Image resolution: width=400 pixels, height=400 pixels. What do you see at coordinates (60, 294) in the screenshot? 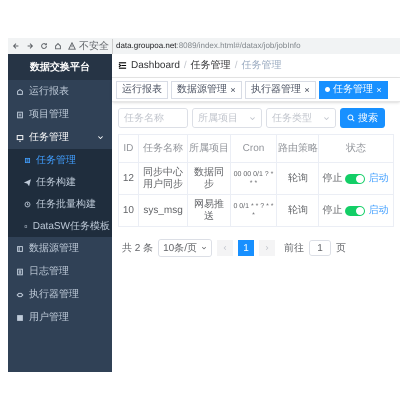
I see `sidebar-item: 执行器管理` at bounding box center [60, 294].